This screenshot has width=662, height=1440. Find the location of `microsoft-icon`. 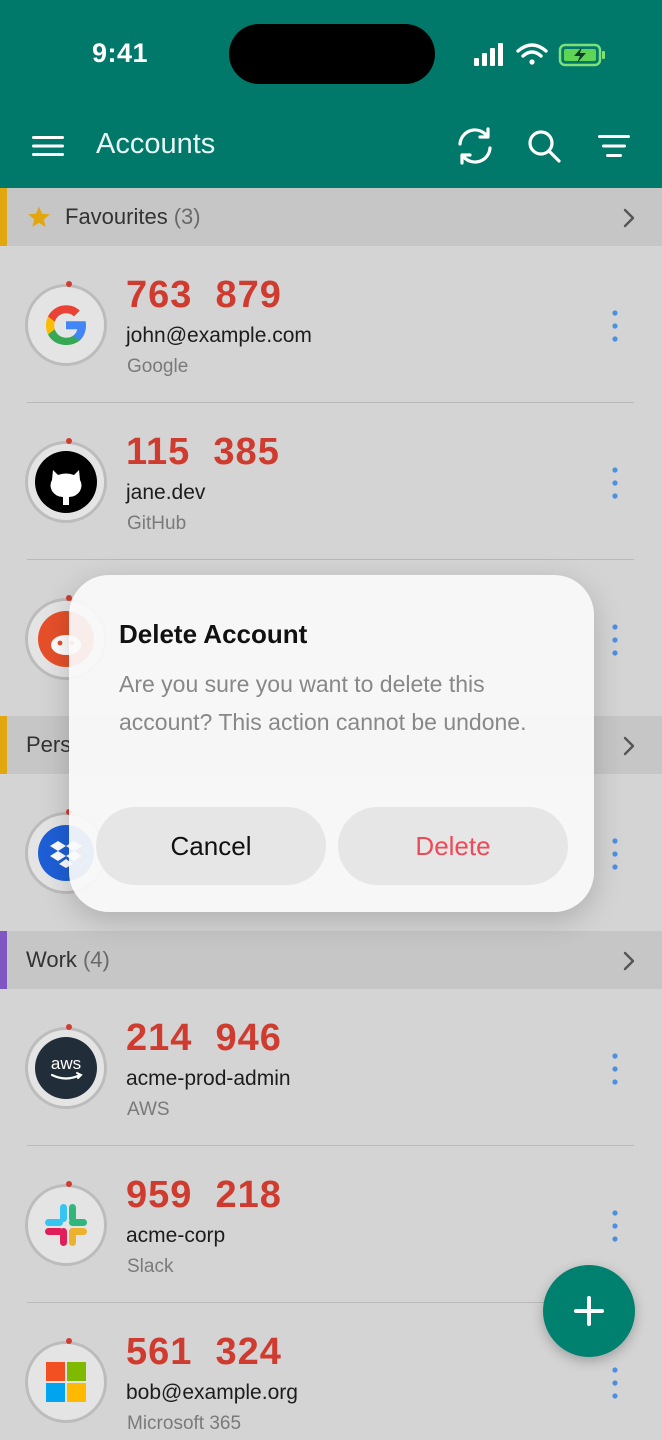

microsoft-icon is located at coordinates (66, 1382).